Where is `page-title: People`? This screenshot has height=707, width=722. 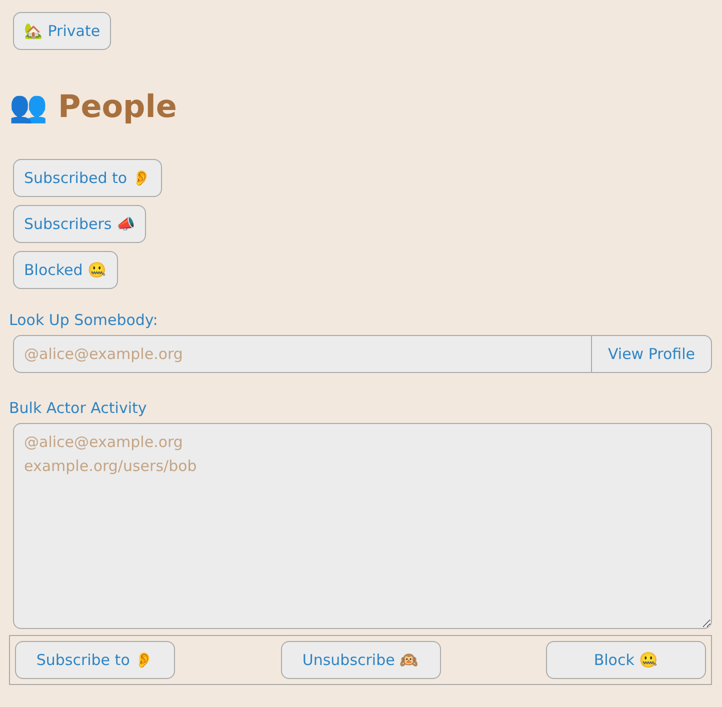 page-title: People is located at coordinates (117, 106).